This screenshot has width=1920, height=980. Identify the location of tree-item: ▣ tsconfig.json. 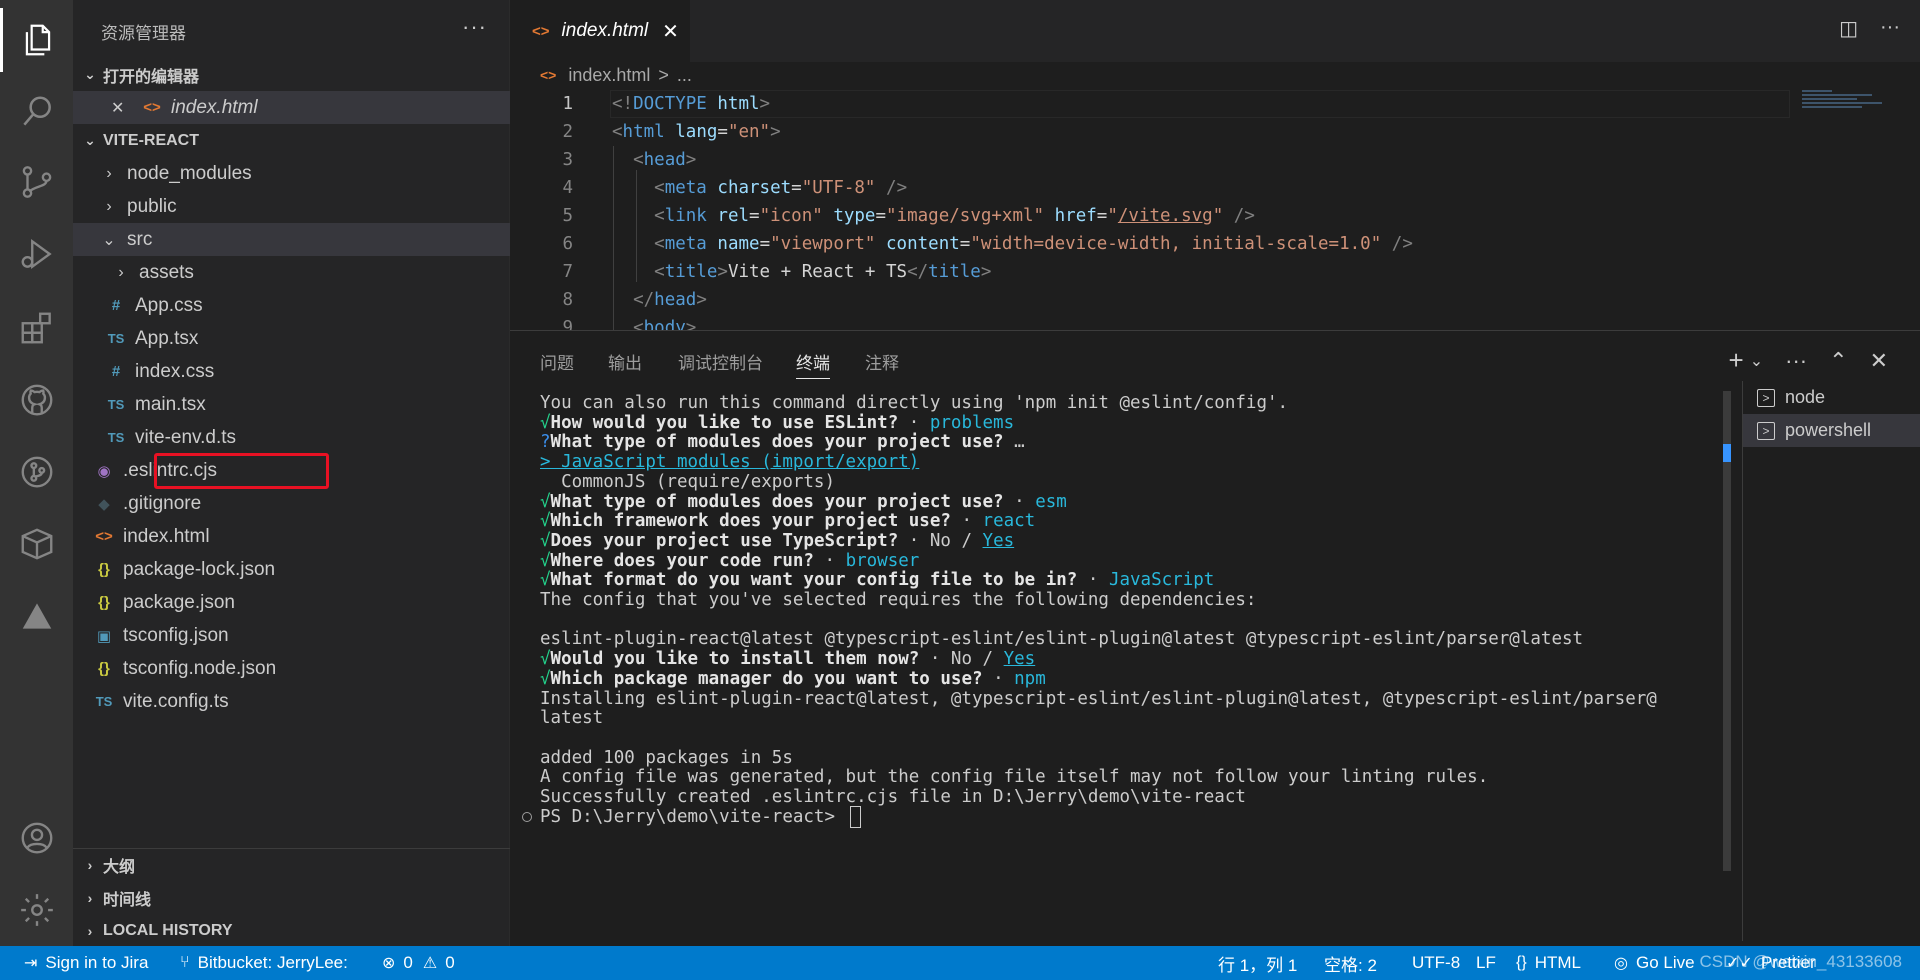
(291, 635).